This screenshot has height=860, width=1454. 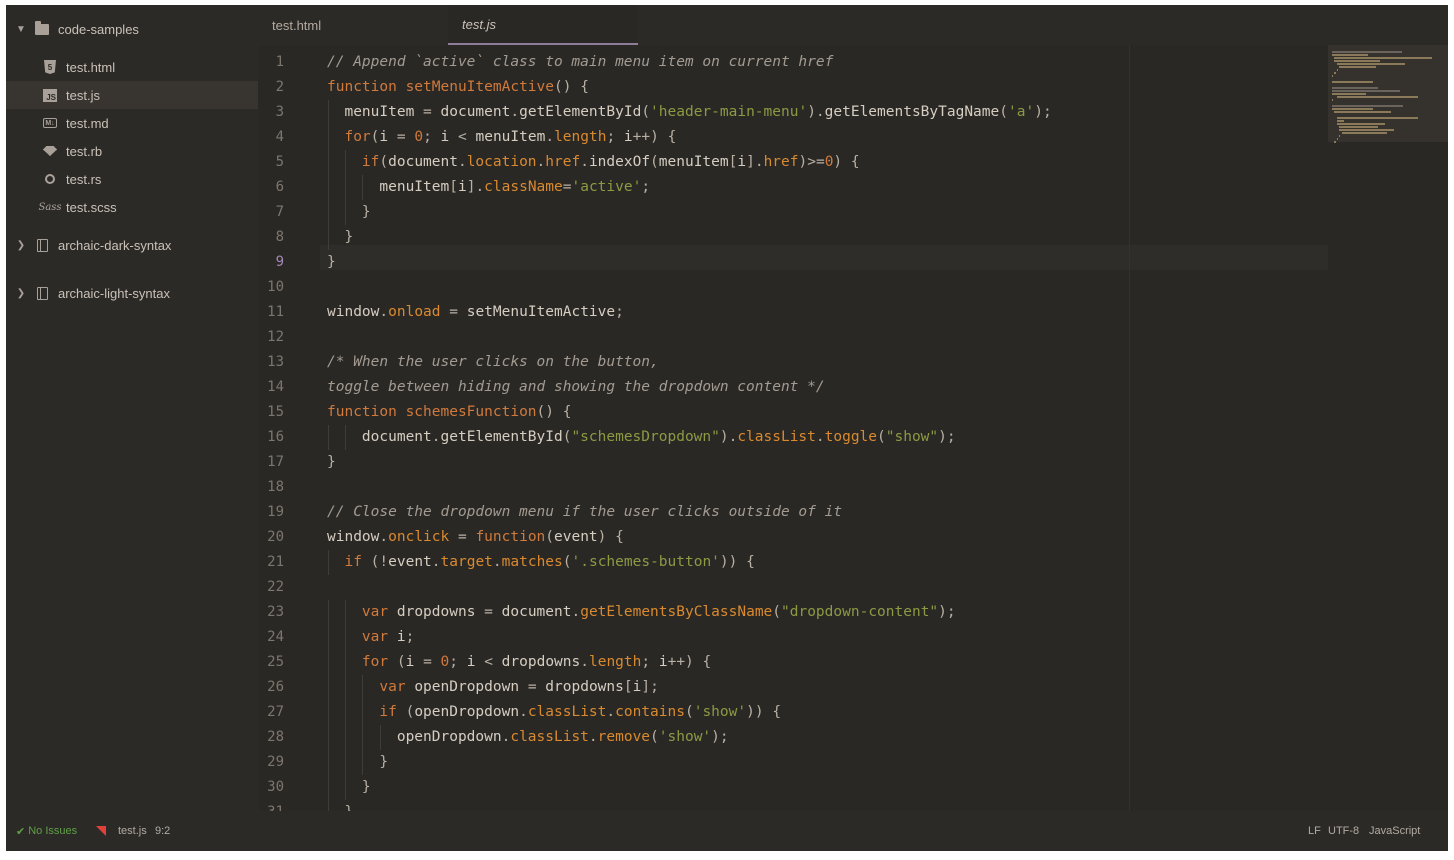 What do you see at coordinates (132, 179) in the screenshot?
I see `tree-file-test-rs: test.rs` at bounding box center [132, 179].